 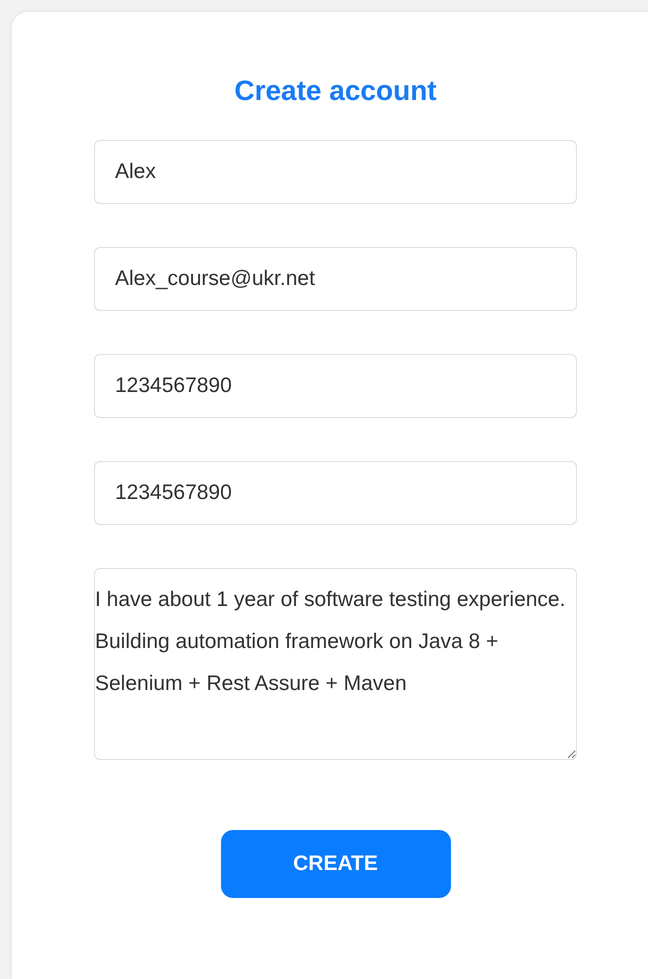 I want to click on input-field: Alex, so click(x=335, y=172).